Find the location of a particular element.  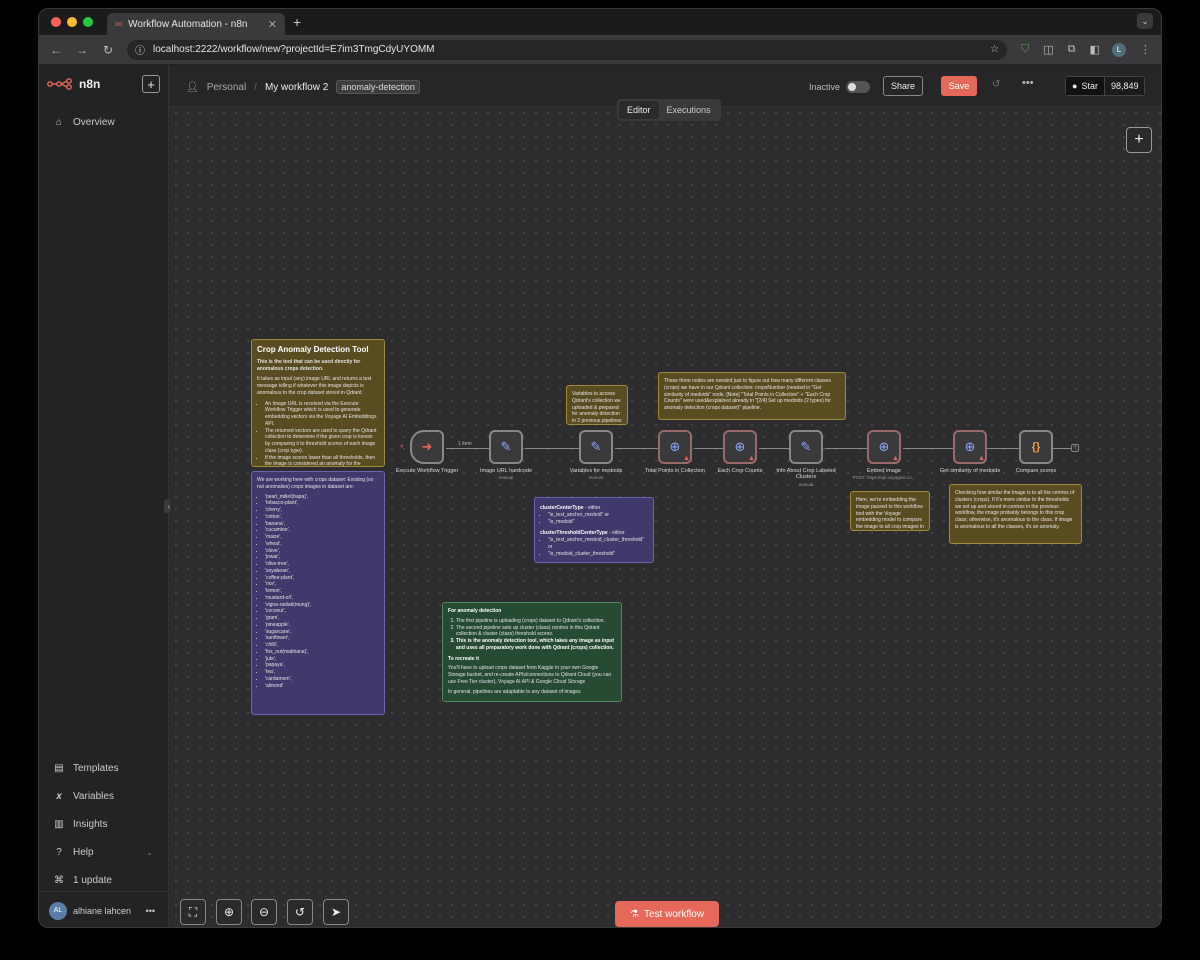

close-tab-icon: ✕ is located at coordinates (272, 24).